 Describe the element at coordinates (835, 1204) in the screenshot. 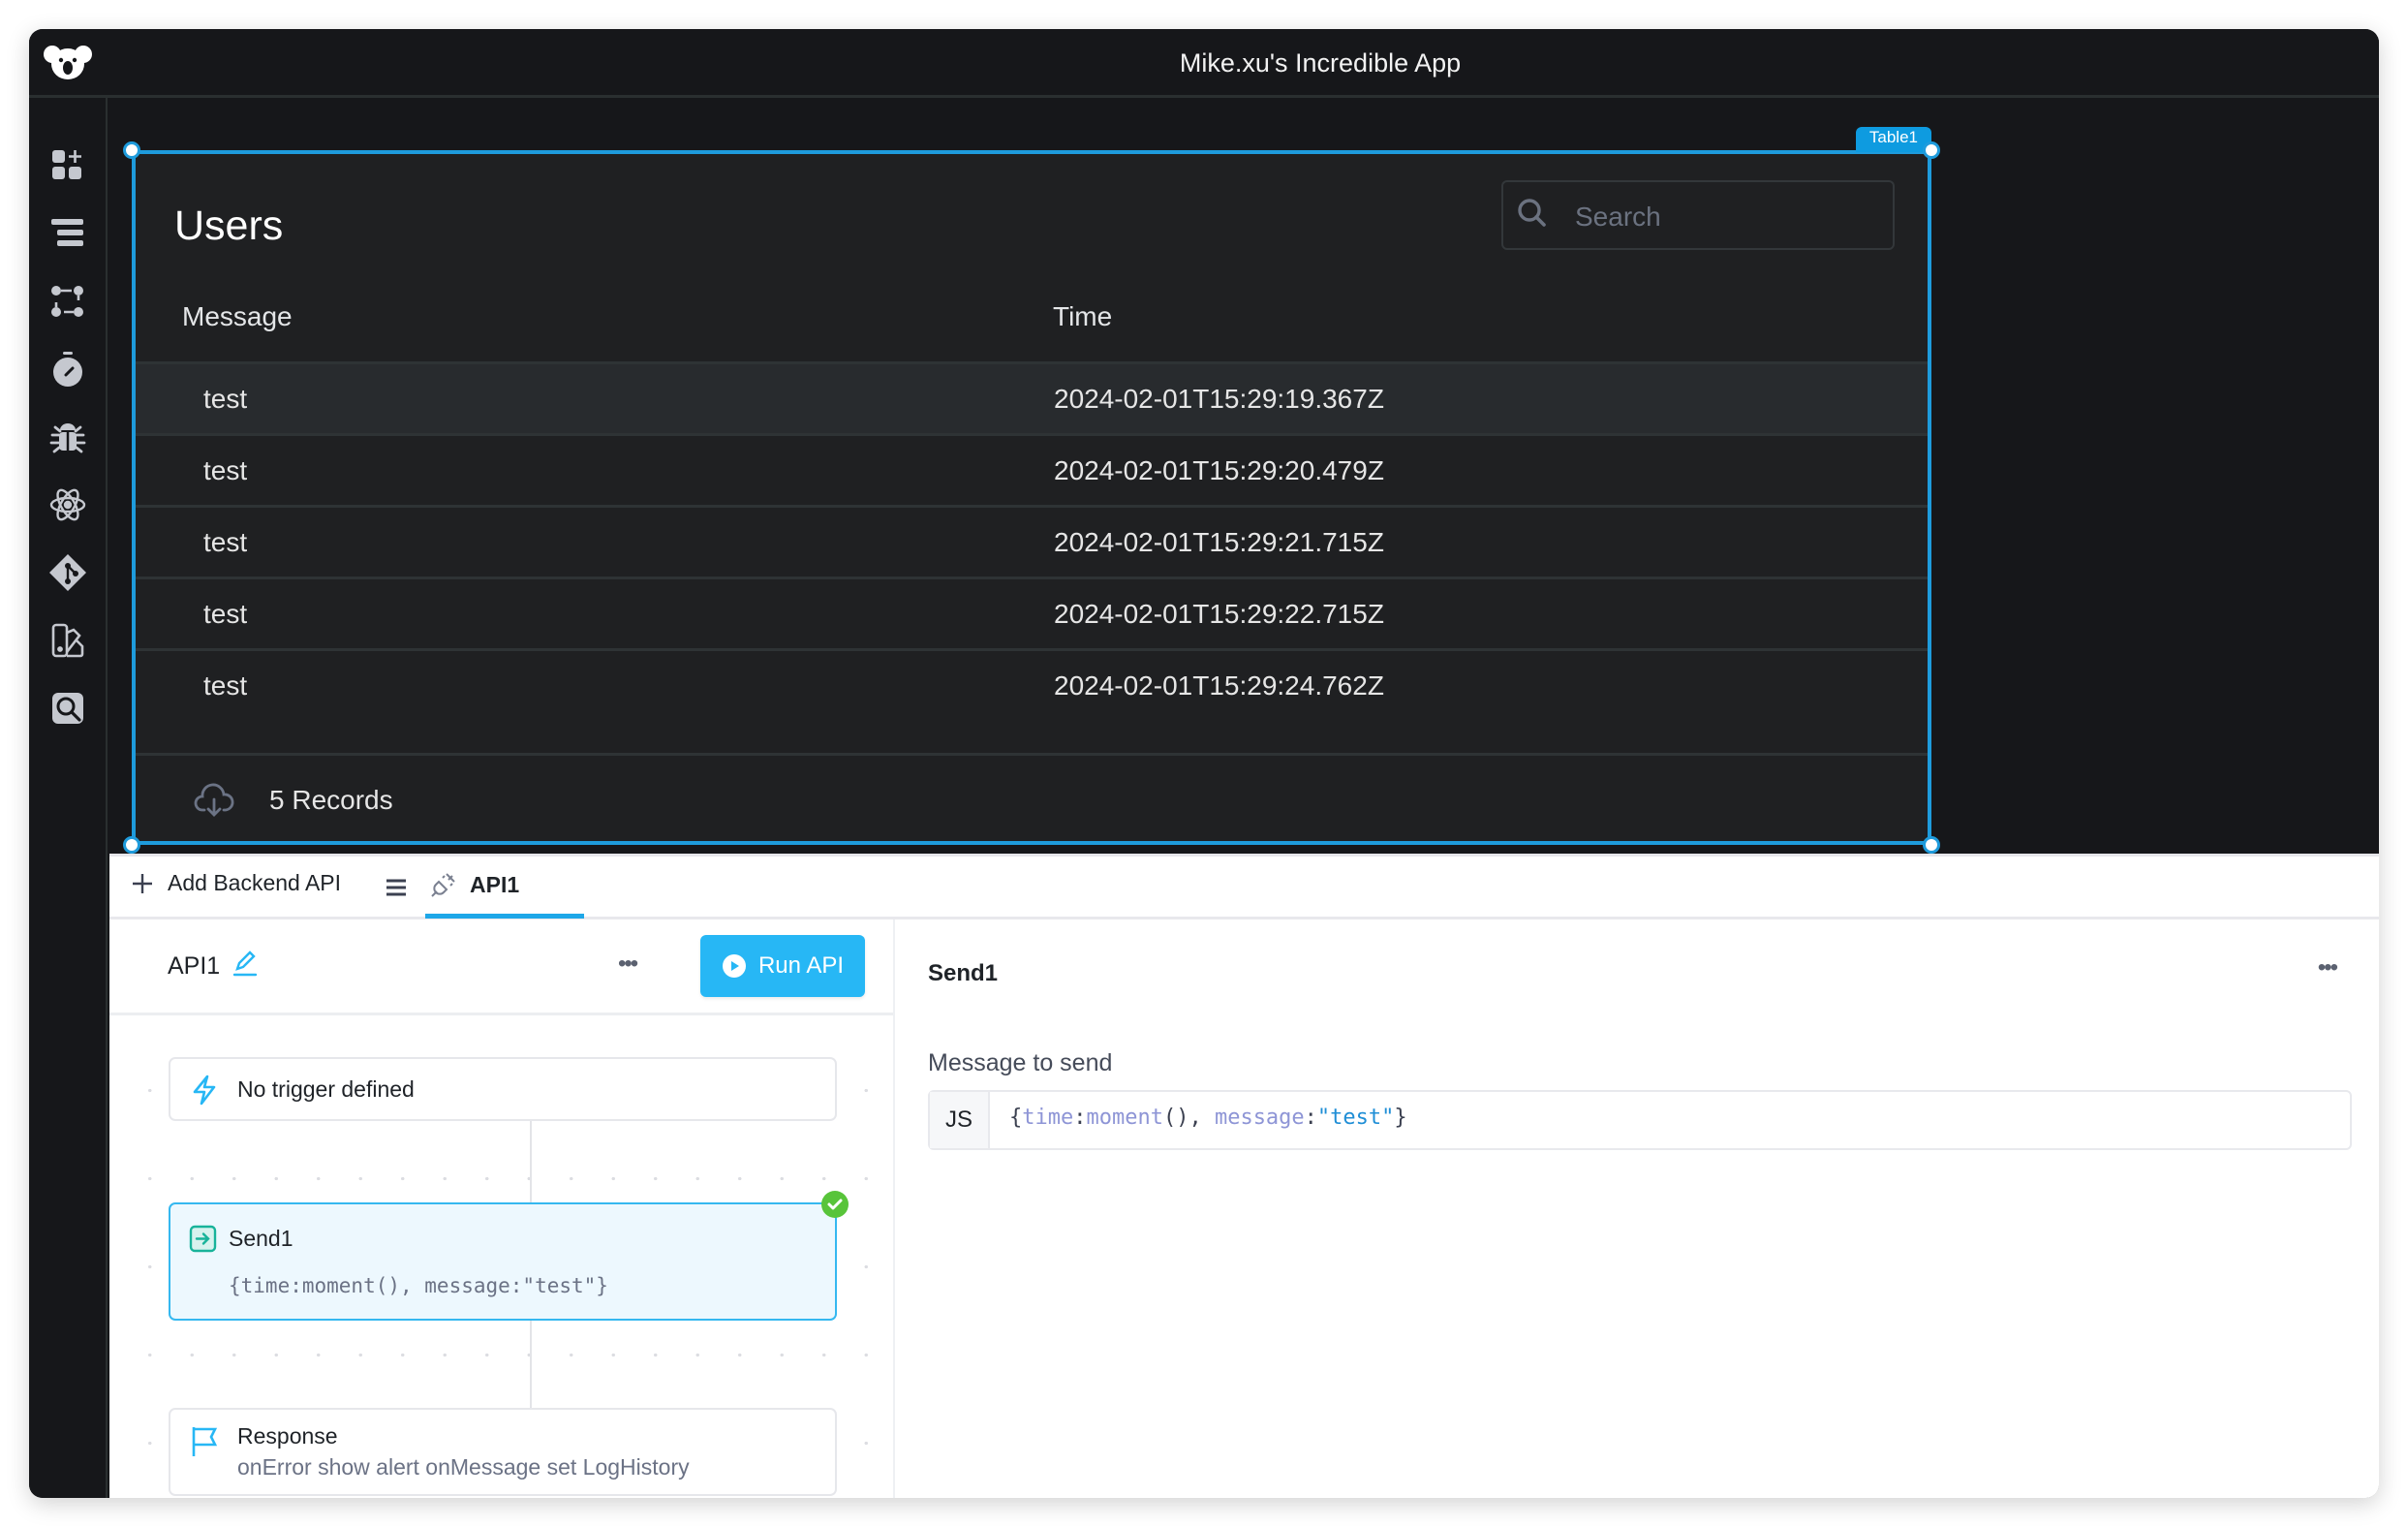

I see `success-check-icon` at that location.